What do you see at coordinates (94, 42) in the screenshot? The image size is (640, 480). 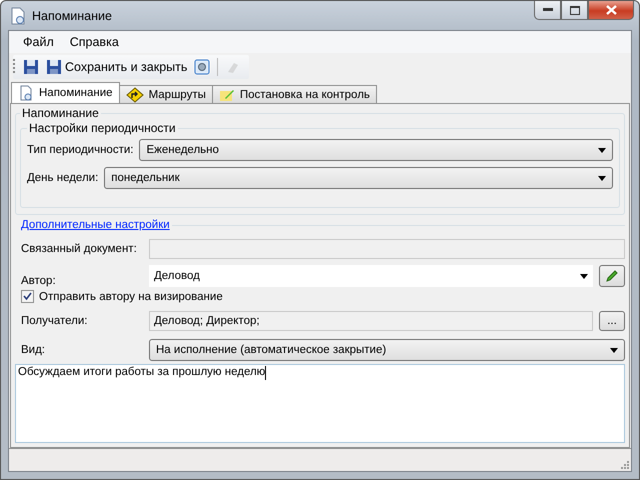 I see `menu-item: Справка` at bounding box center [94, 42].